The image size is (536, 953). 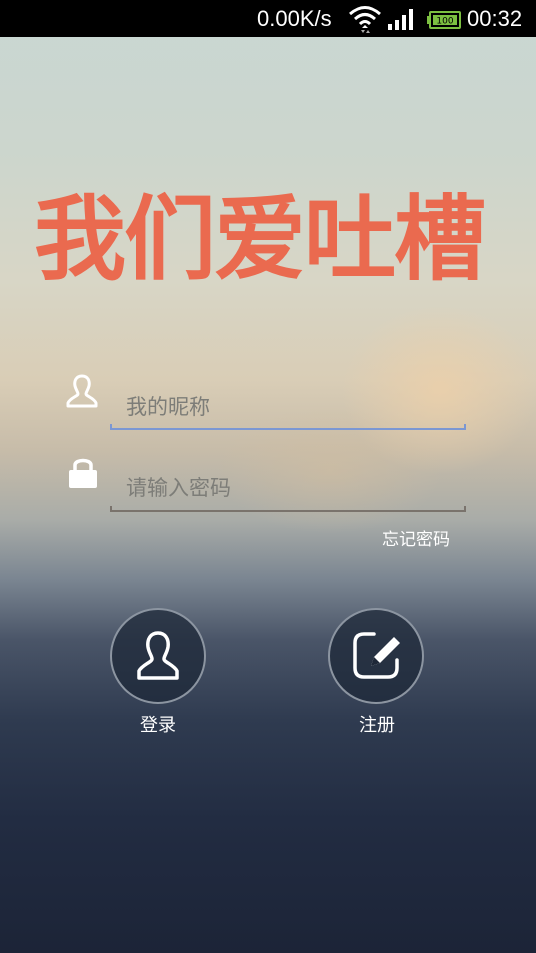 What do you see at coordinates (365, 22) in the screenshot?
I see `wifi-icon` at bounding box center [365, 22].